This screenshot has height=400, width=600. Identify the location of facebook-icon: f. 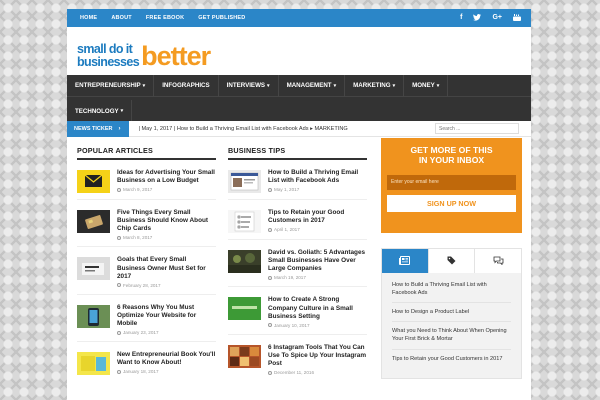
(461, 18).